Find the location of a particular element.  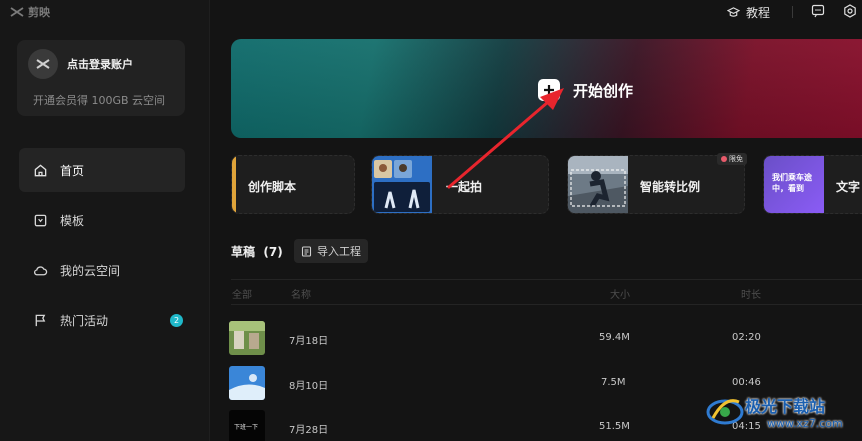

column-name: 名称 is located at coordinates (301, 293).